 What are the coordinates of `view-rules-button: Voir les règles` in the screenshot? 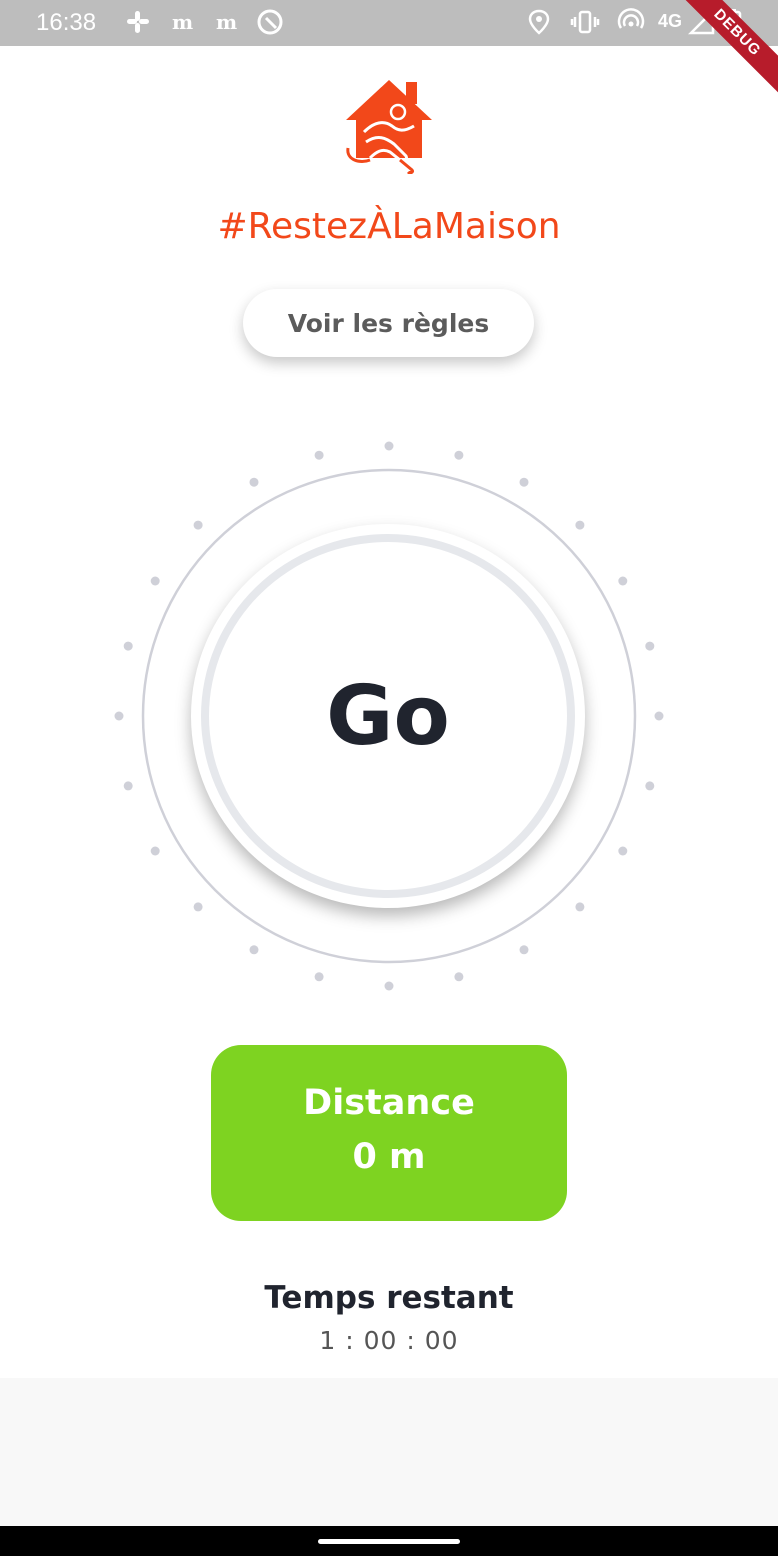 It's located at (388, 323).